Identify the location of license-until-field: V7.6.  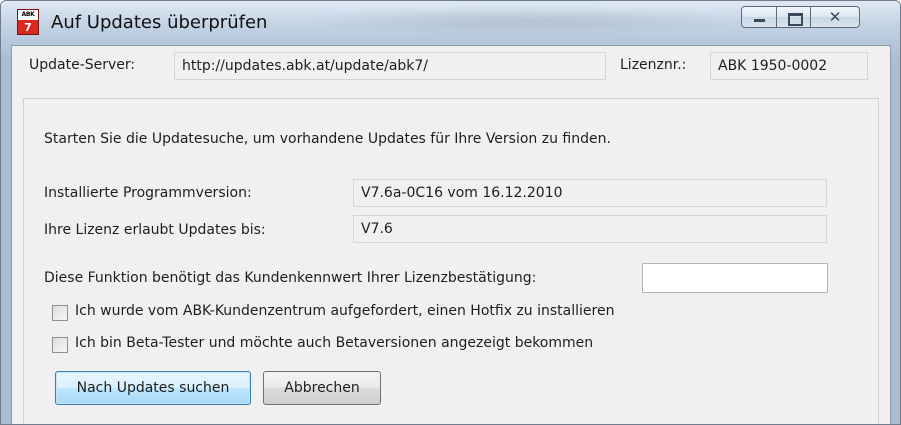
(590, 229).